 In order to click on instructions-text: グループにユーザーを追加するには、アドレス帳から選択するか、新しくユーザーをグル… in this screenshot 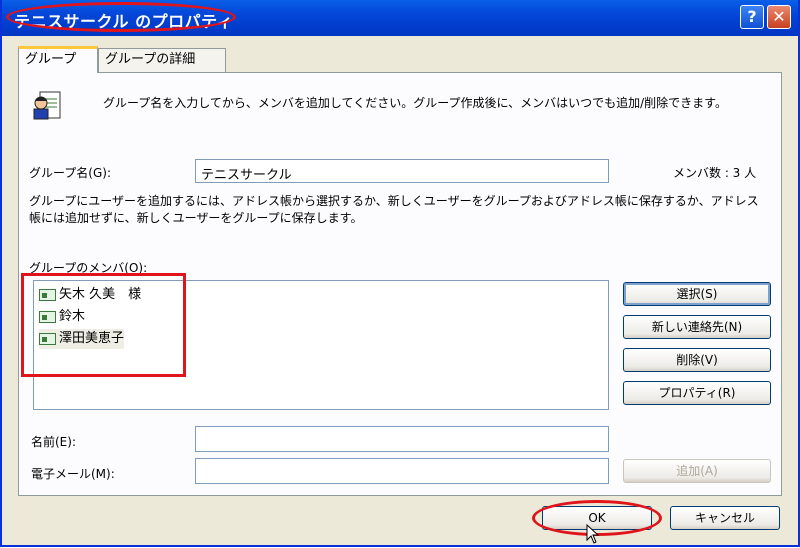, I will do `click(394, 209)`.